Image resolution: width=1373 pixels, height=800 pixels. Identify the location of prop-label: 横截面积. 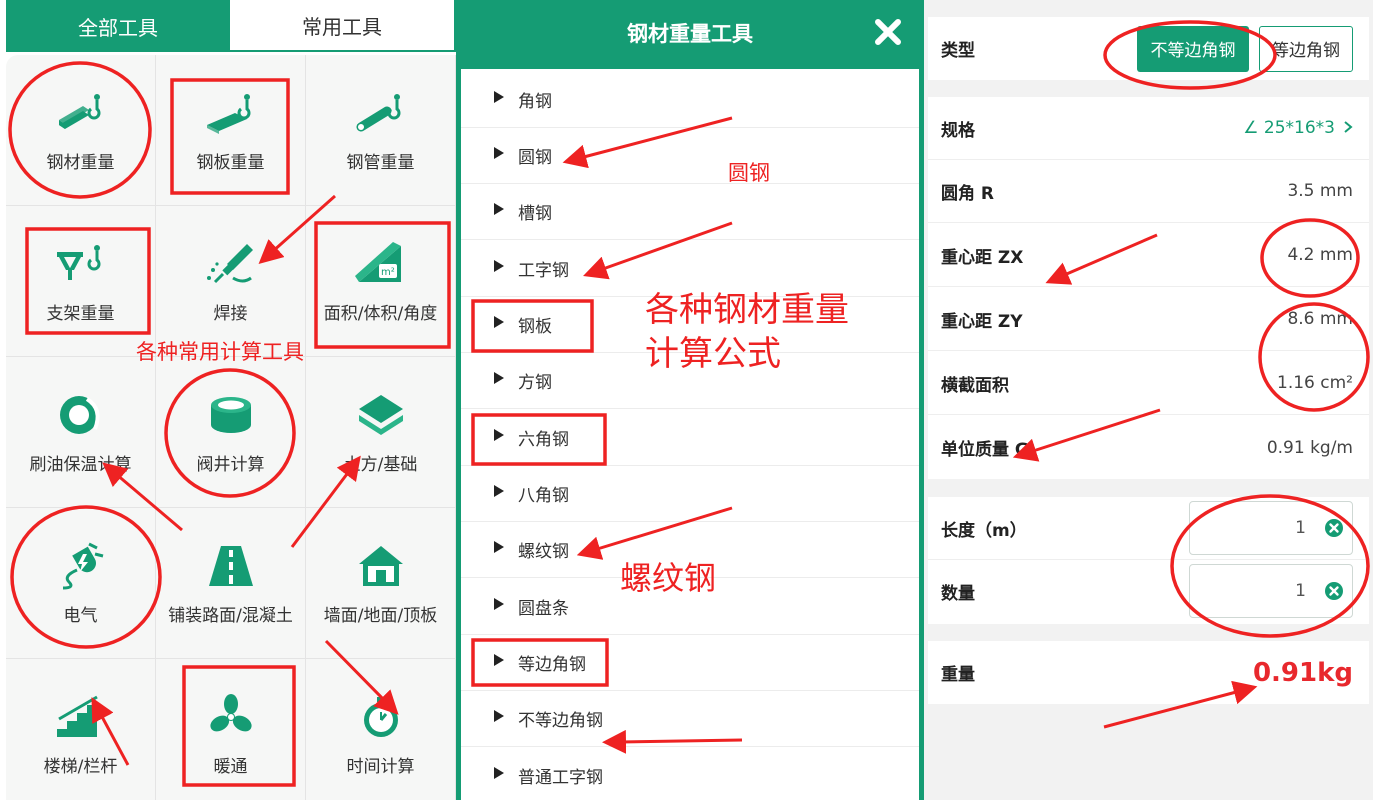
(975, 385).